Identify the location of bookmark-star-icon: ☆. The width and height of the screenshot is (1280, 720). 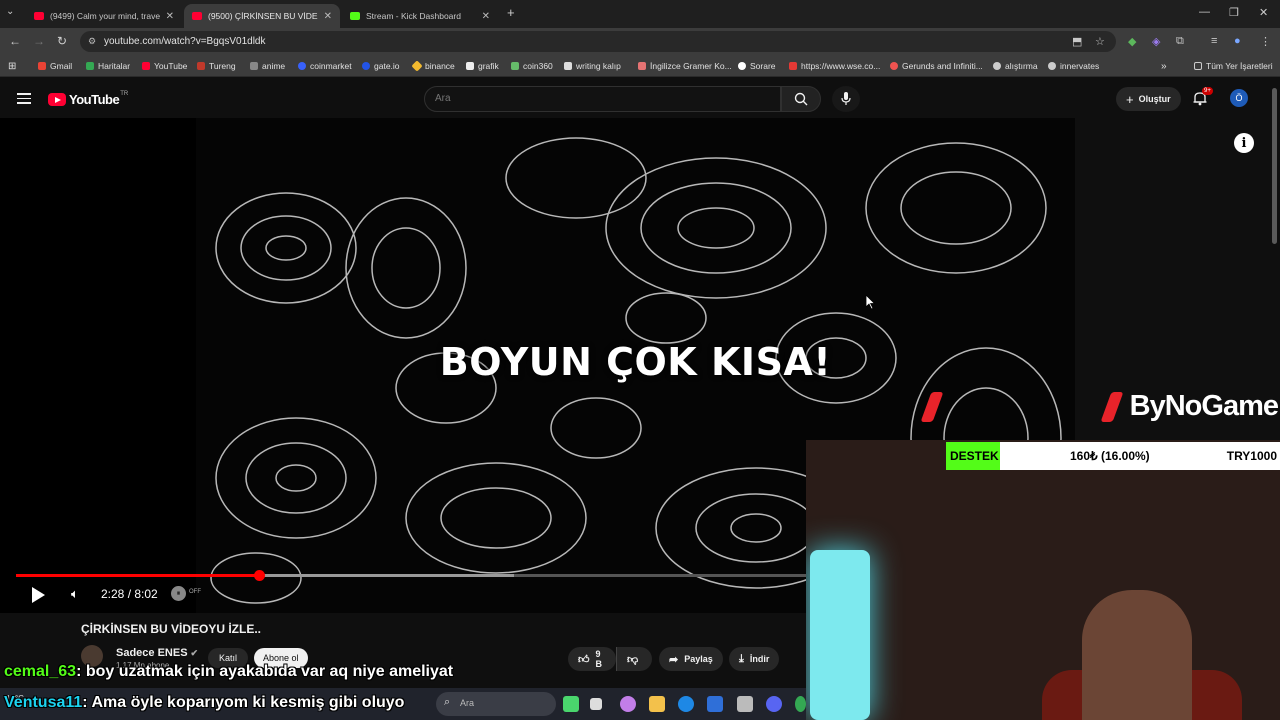
(1100, 41).